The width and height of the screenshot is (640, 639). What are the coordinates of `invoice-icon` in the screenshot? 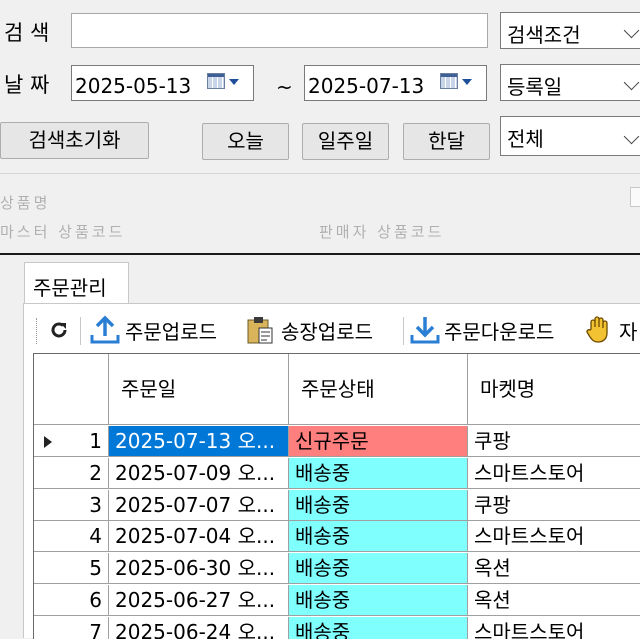 It's located at (260, 330).